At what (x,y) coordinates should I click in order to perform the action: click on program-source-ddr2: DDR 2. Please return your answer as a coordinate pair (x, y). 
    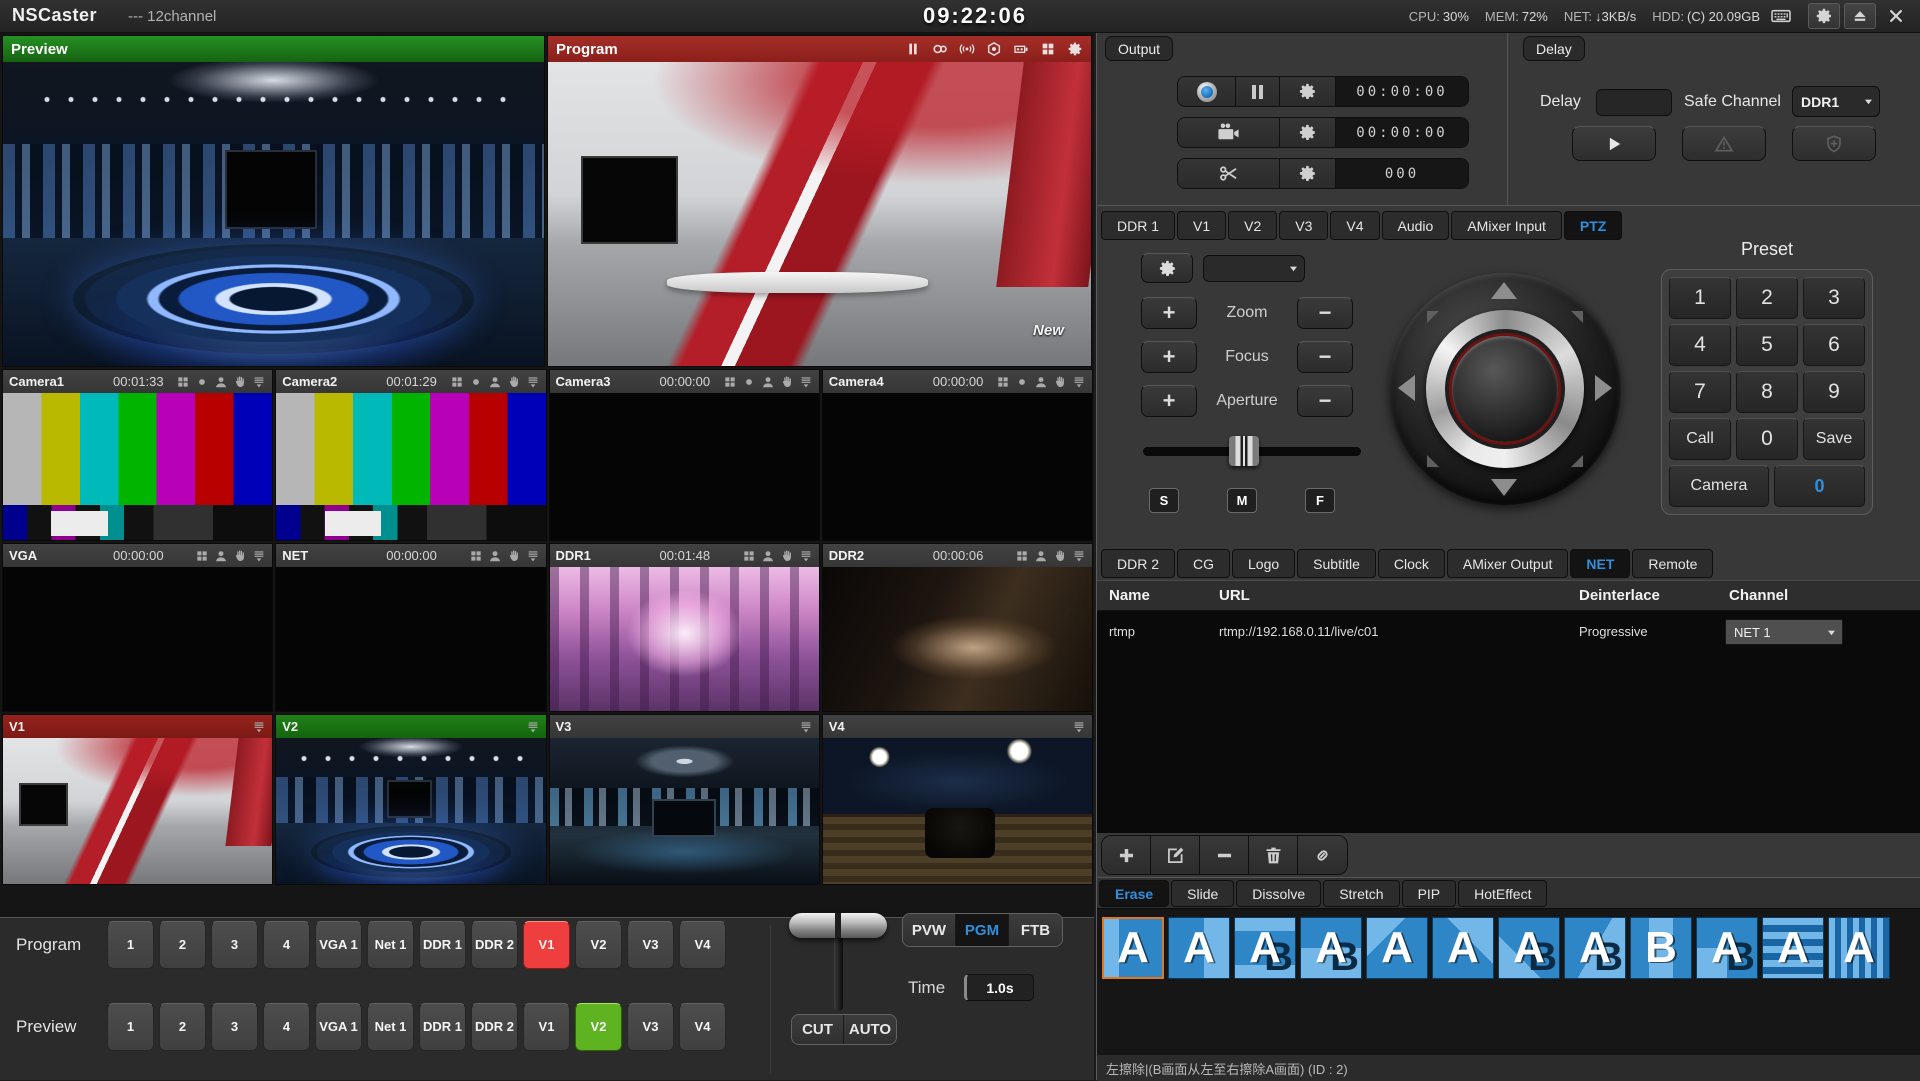
    Looking at the image, I should click on (494, 945).